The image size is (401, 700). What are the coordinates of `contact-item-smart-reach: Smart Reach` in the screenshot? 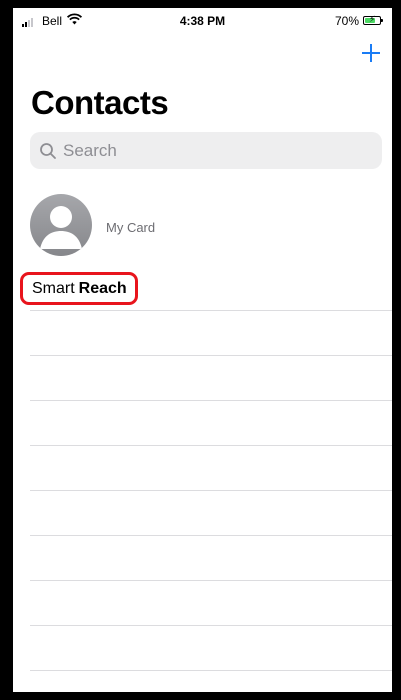 It's located at (79, 288).